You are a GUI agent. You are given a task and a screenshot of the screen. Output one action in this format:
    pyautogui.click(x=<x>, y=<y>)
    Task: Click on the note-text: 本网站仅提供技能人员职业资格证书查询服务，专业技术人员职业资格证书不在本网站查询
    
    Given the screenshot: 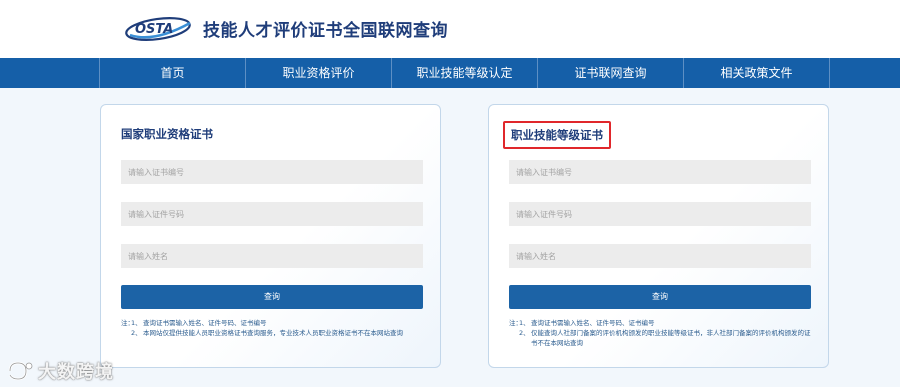 What is the action you would take?
    pyautogui.click(x=273, y=333)
    